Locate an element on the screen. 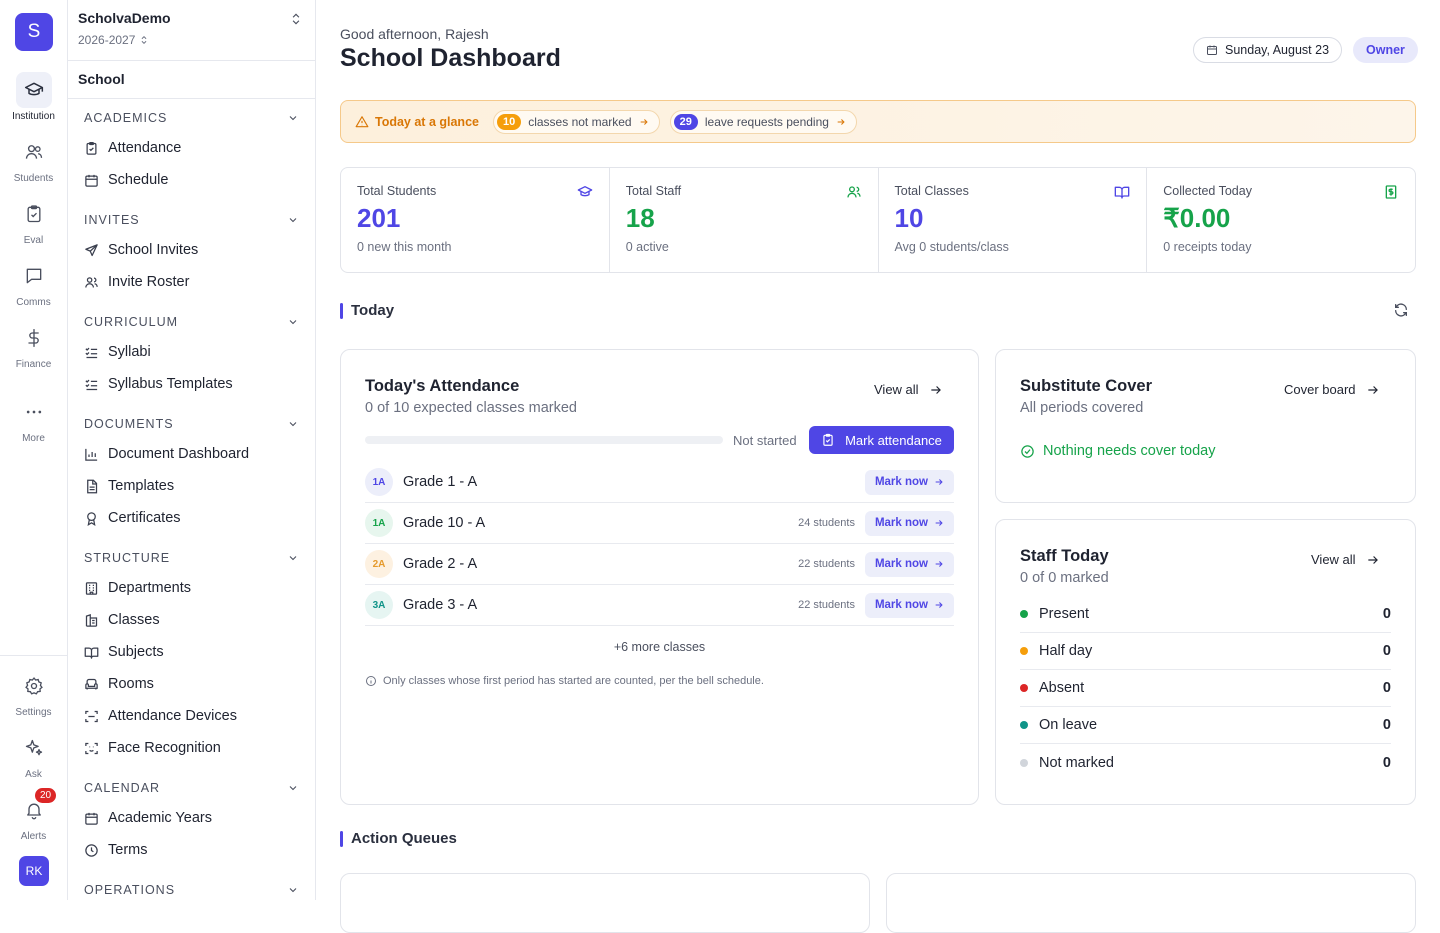  year-label: 2026-2027 is located at coordinates (107, 40).